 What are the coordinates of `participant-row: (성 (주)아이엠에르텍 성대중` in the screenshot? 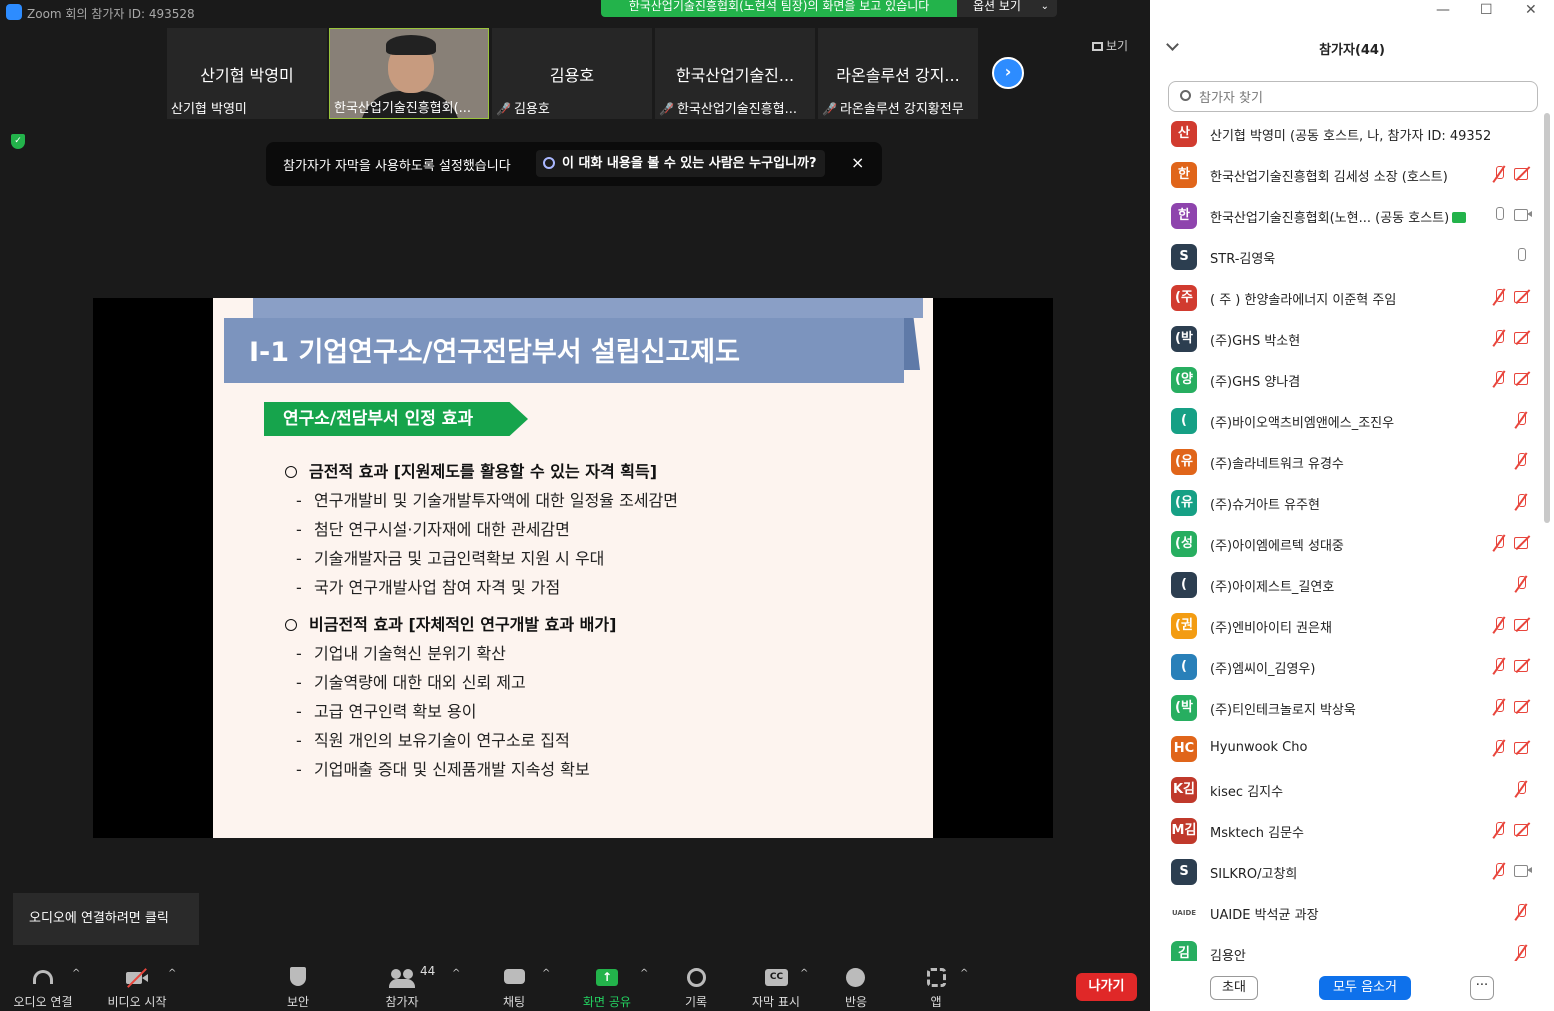 It's located at (1346, 543).